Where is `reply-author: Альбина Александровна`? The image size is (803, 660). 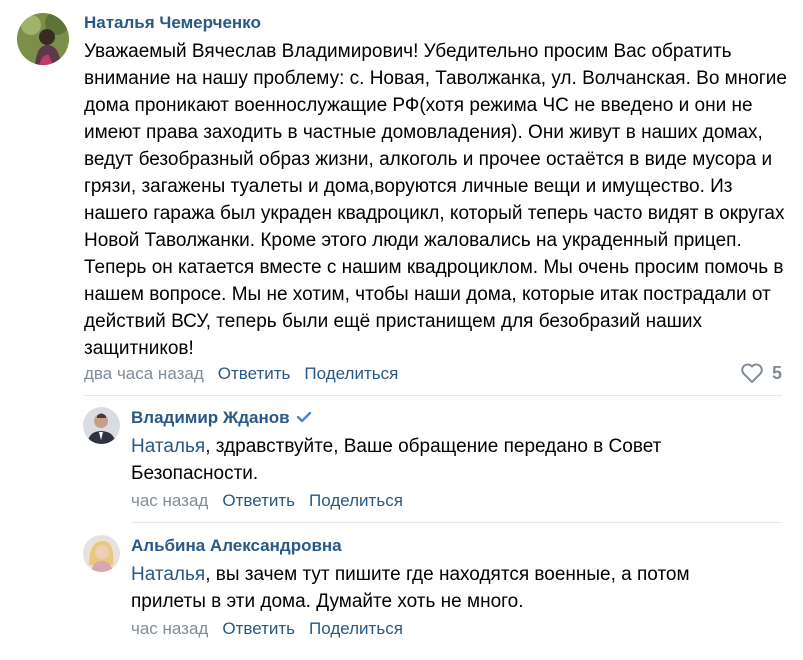
reply-author: Альбина Александровна is located at coordinates (236, 546).